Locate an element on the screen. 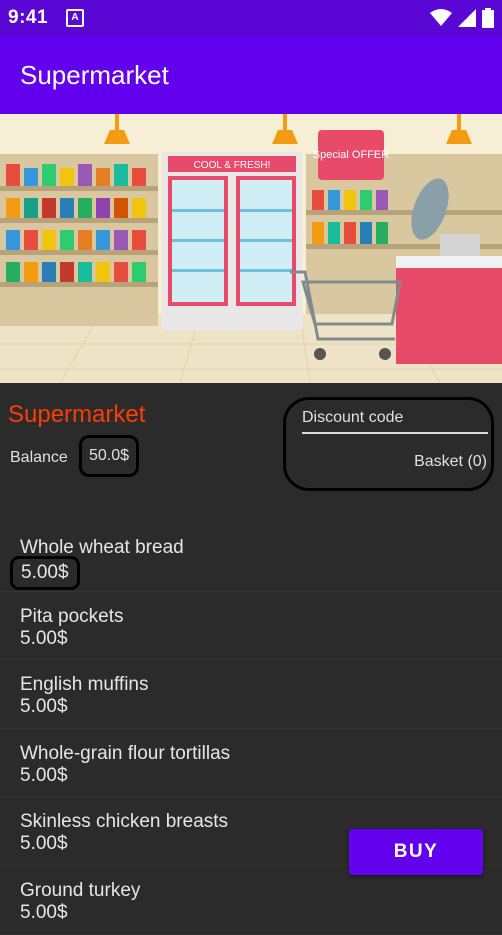 Image resolution: width=502 pixels, height=935 pixels. buy-button: BUY is located at coordinates (416, 852).